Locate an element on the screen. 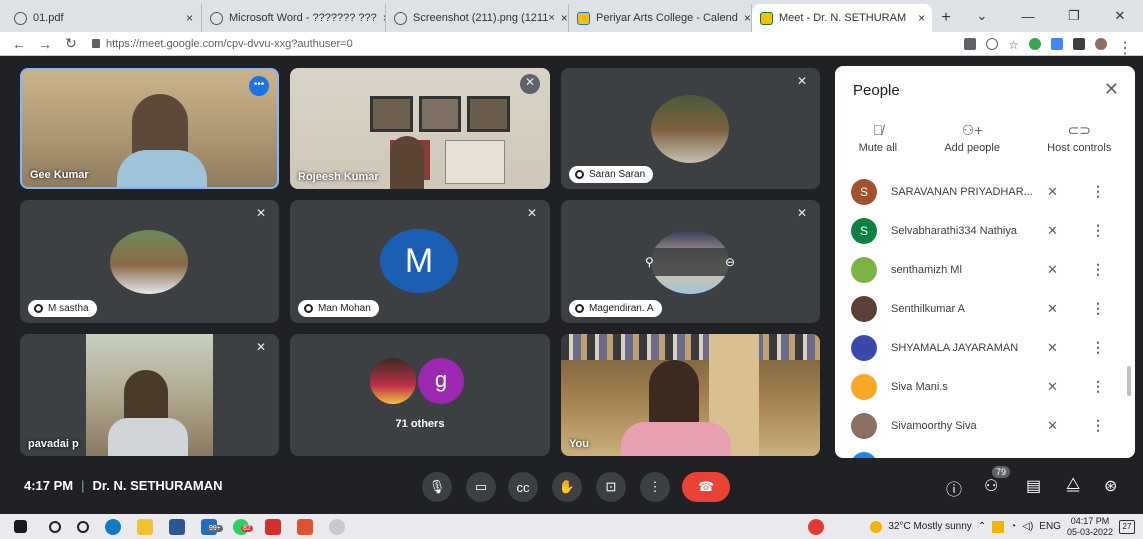 This screenshot has width=1143, height=539. weather-text: 32°C Mostly sunny is located at coordinates (929, 526).